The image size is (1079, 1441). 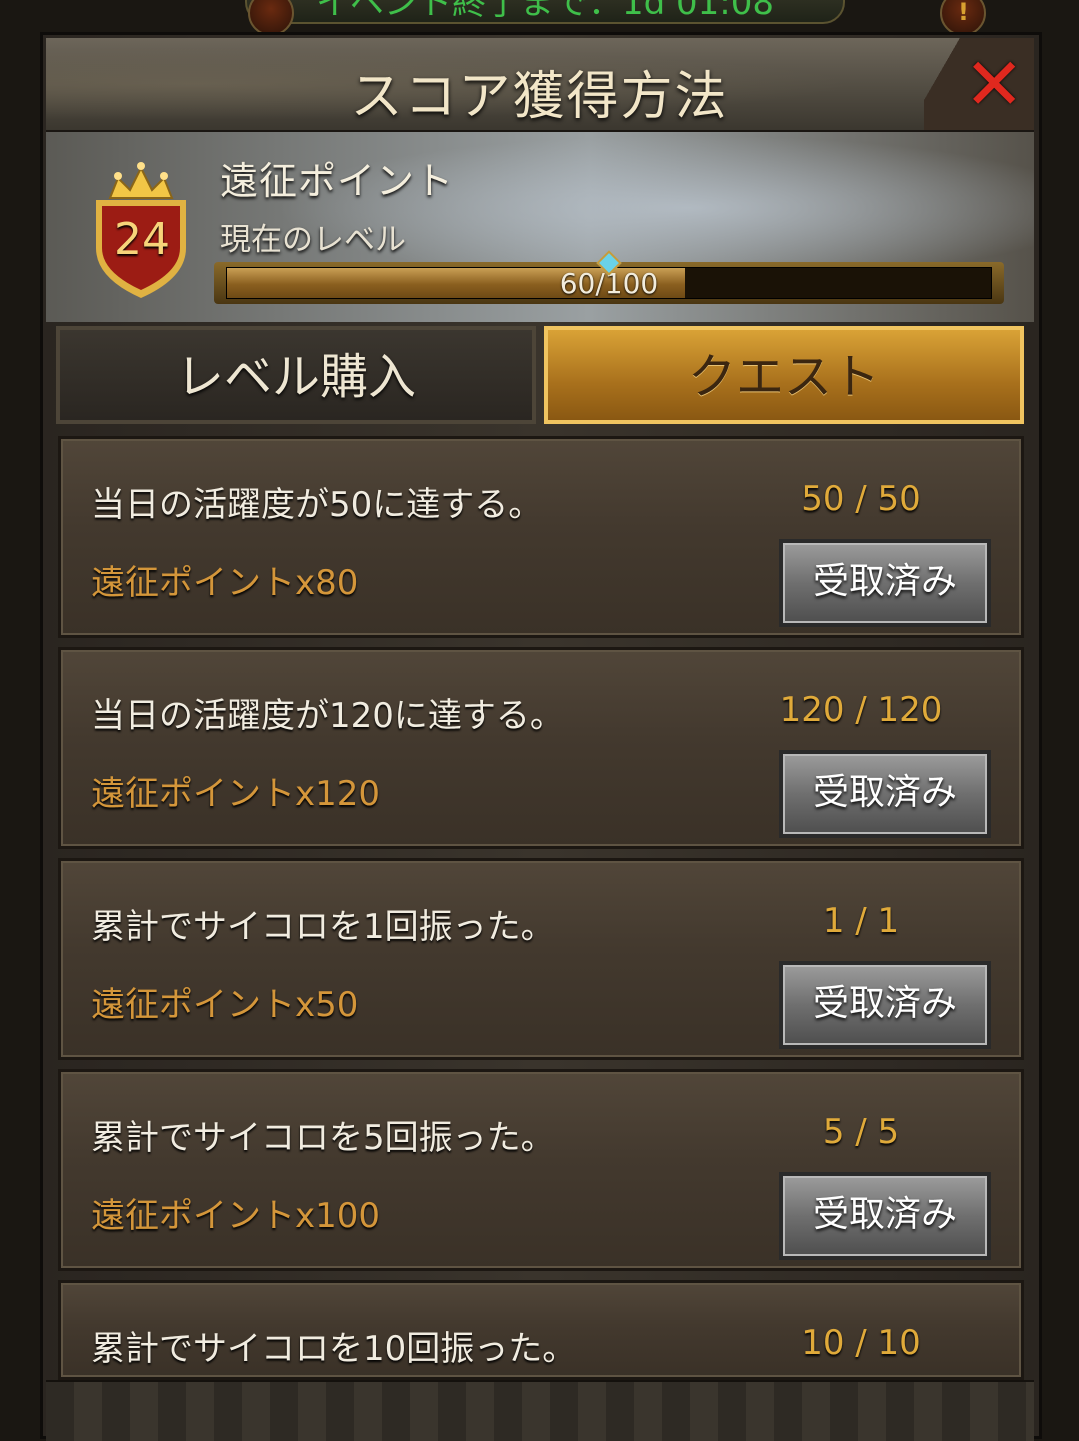 I want to click on event-timer-banner: イベント終了まで：1d 01:08, so click(x=545, y=12).